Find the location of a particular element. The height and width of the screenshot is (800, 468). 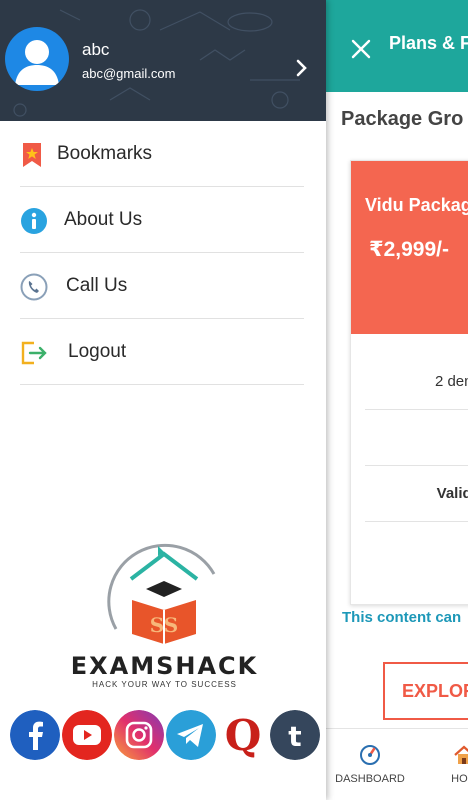

user-name: abc is located at coordinates (96, 49).